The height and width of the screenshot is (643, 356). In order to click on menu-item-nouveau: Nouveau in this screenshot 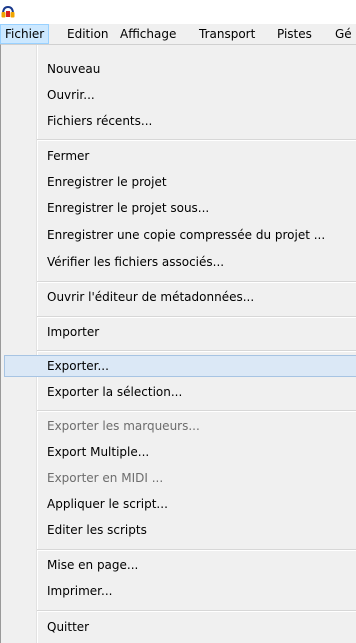, I will do `click(180, 69)`.